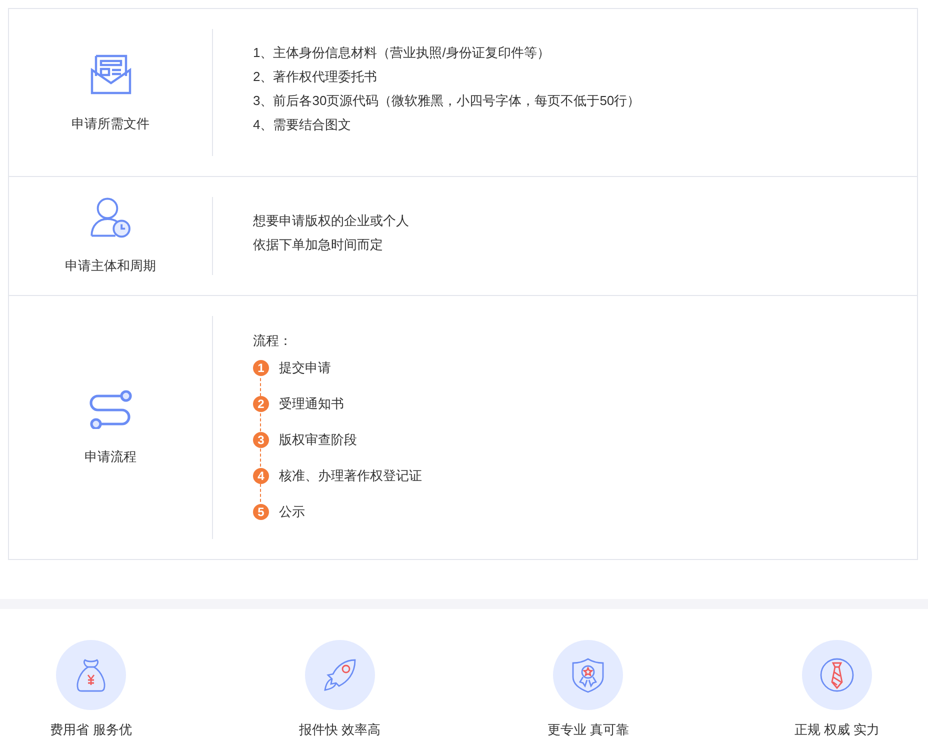 The width and height of the screenshot is (928, 752). Describe the element at coordinates (318, 245) in the screenshot. I see `requirement-line: 依据下单加急时间而定` at that location.